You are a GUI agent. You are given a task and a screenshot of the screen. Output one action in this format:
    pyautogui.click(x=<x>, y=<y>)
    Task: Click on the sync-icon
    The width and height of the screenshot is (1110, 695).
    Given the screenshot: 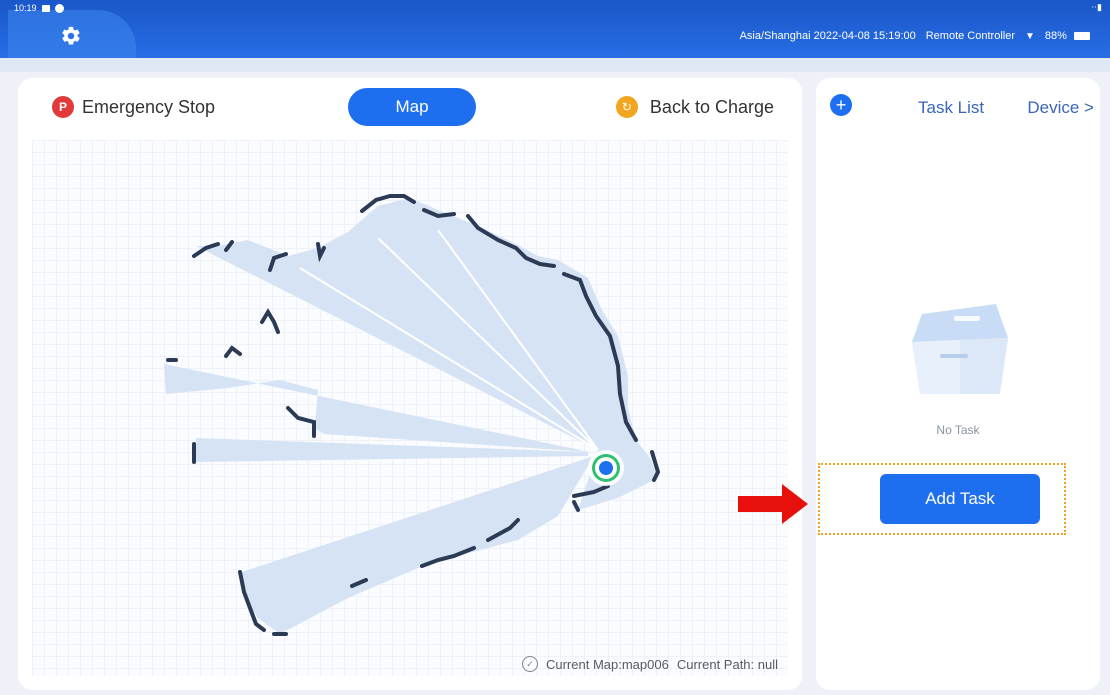 What is the action you would take?
    pyautogui.click(x=59, y=8)
    